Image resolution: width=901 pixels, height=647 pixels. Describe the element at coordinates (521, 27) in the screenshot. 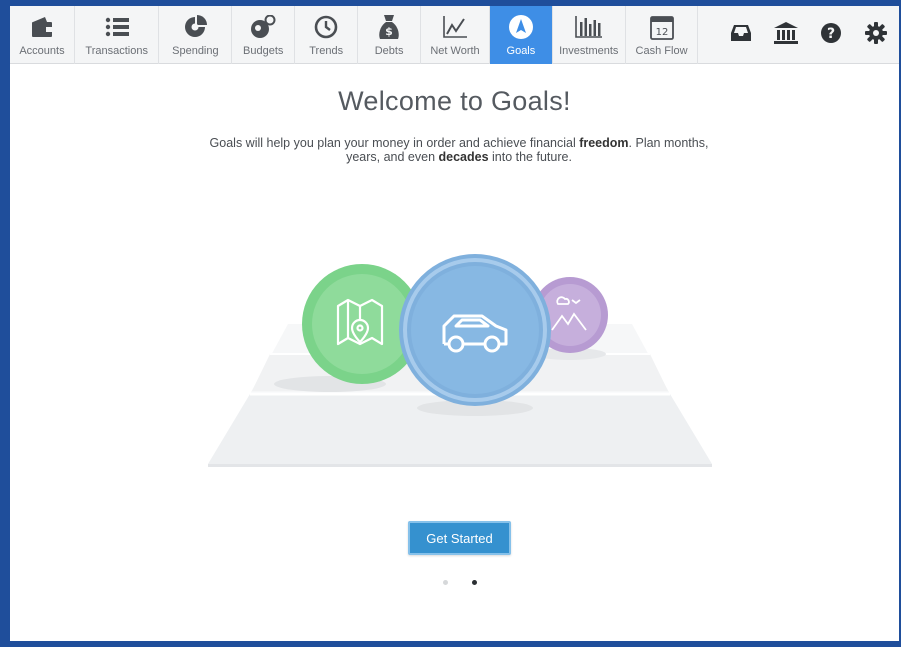

I see `compass-icon` at that location.